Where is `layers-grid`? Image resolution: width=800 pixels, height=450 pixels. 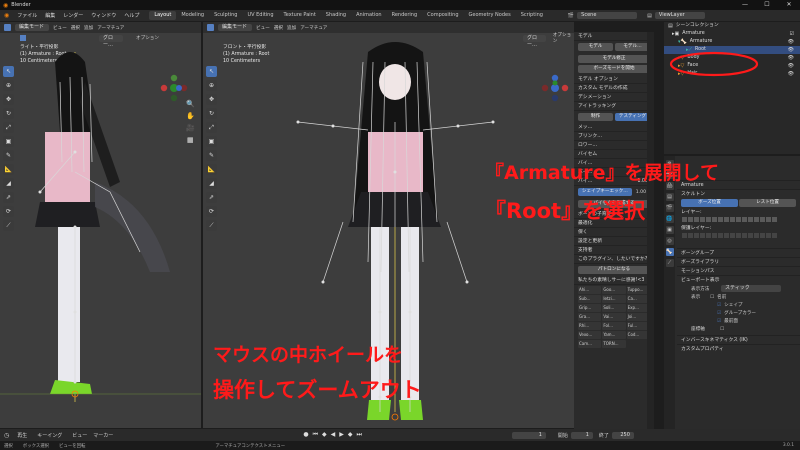
layers-grid is located at coordinates (741, 219).